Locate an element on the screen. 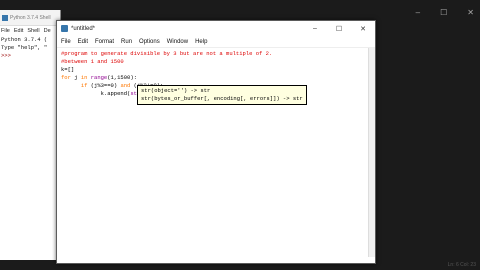 This screenshot has width=480, height=270. menu-run: Run is located at coordinates (126, 42).